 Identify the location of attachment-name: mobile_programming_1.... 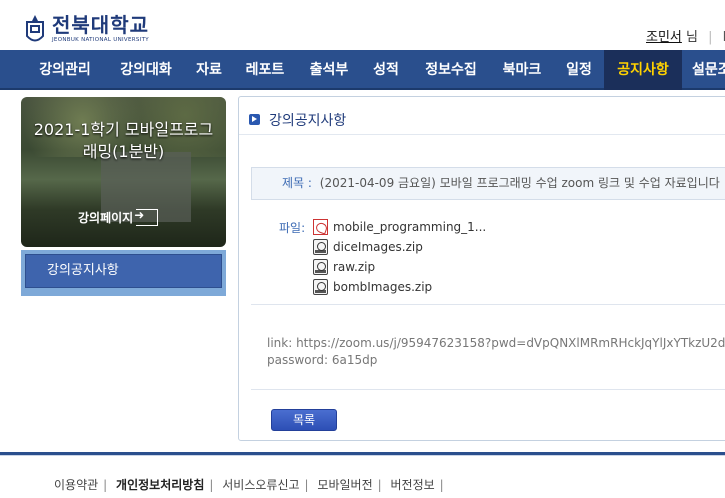
(410, 227).